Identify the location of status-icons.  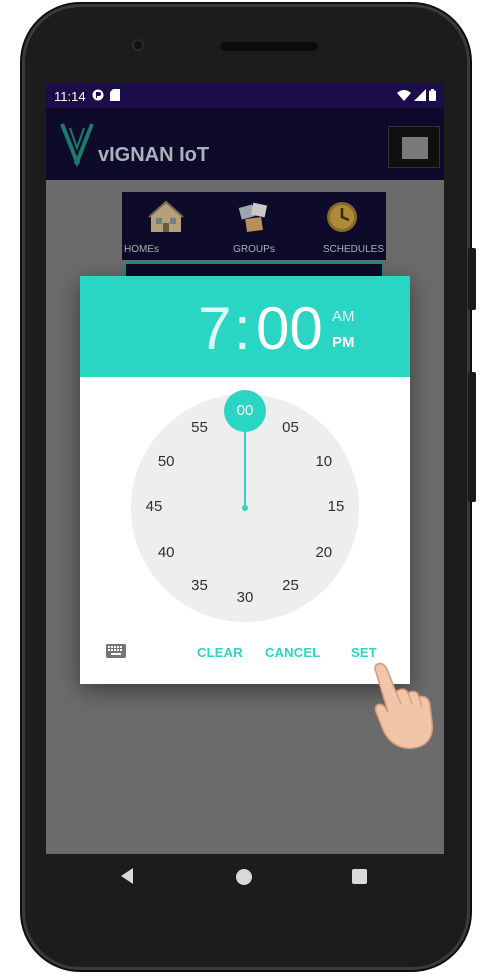
(416, 96).